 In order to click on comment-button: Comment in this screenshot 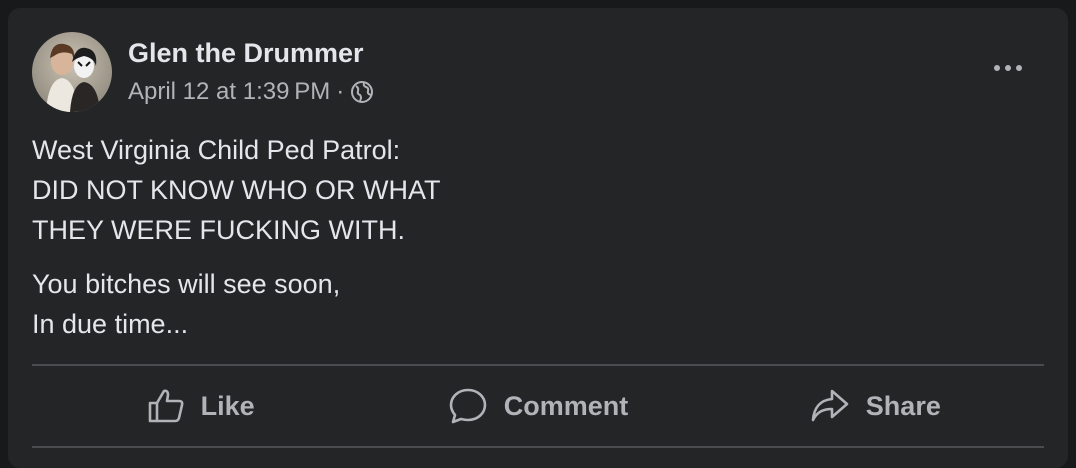, I will do `click(537, 406)`.